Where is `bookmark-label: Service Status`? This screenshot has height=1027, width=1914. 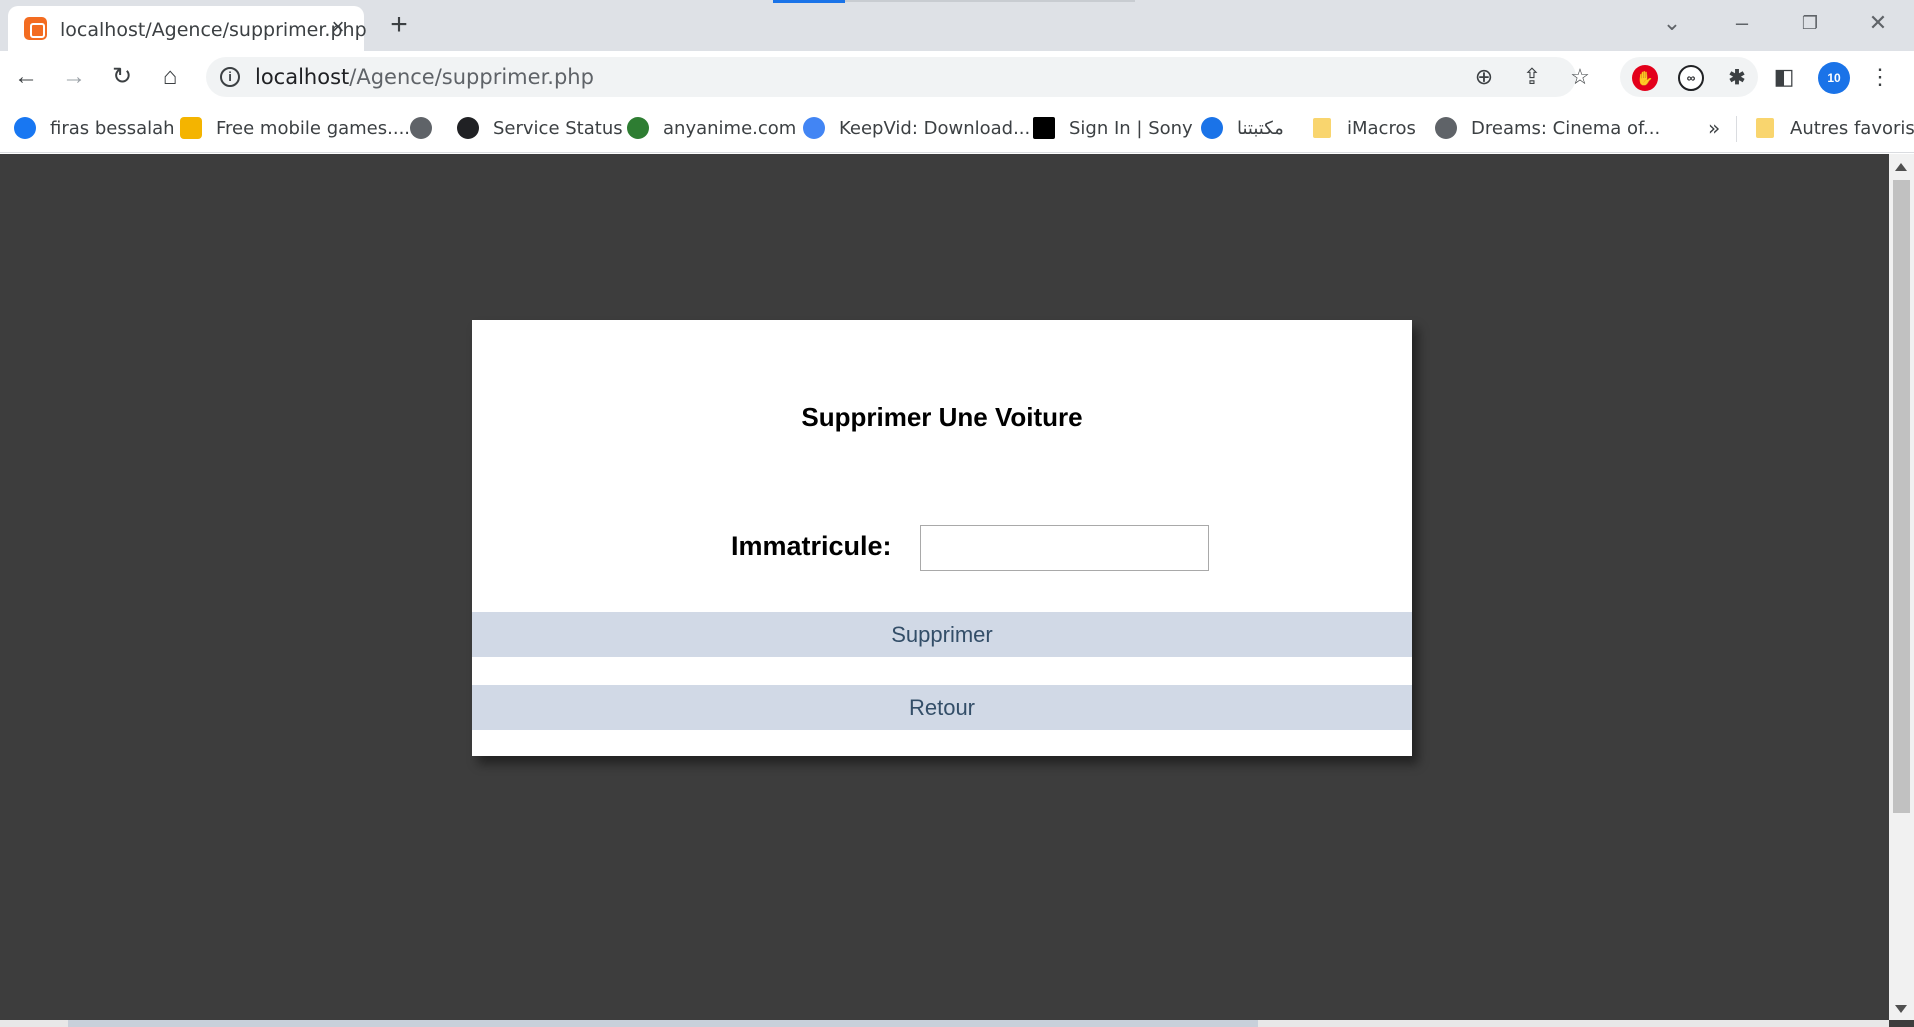
bookmark-label: Service Status is located at coordinates (558, 128).